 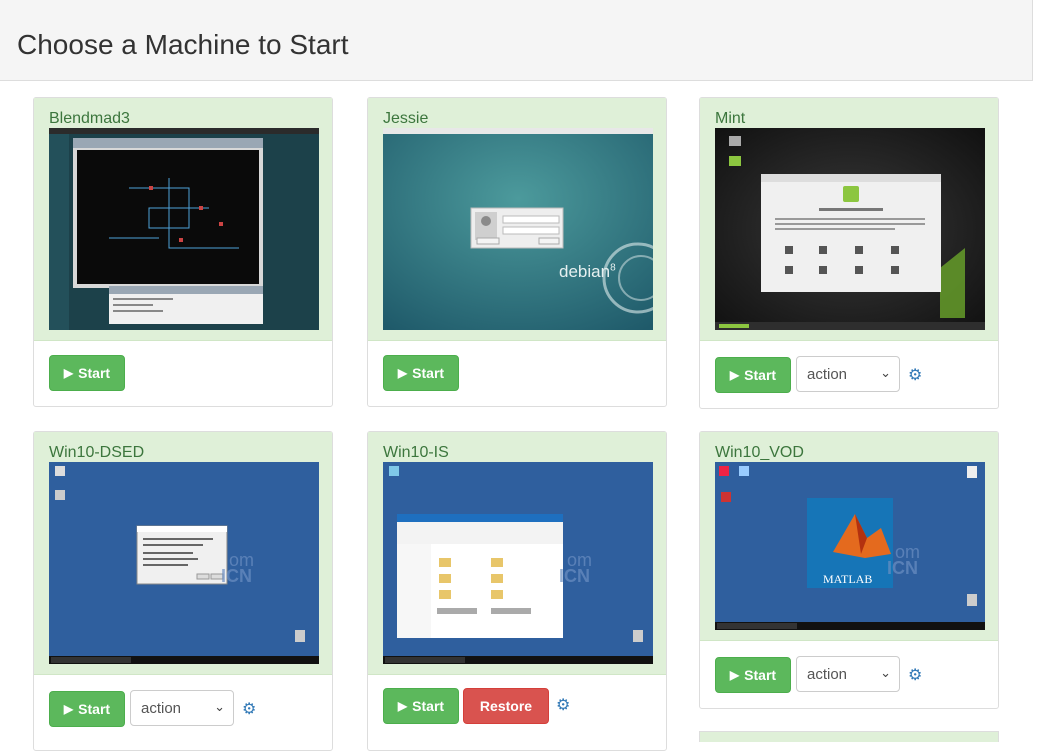 I want to click on page-title: Choose a Machine to Start, so click(x=183, y=44).